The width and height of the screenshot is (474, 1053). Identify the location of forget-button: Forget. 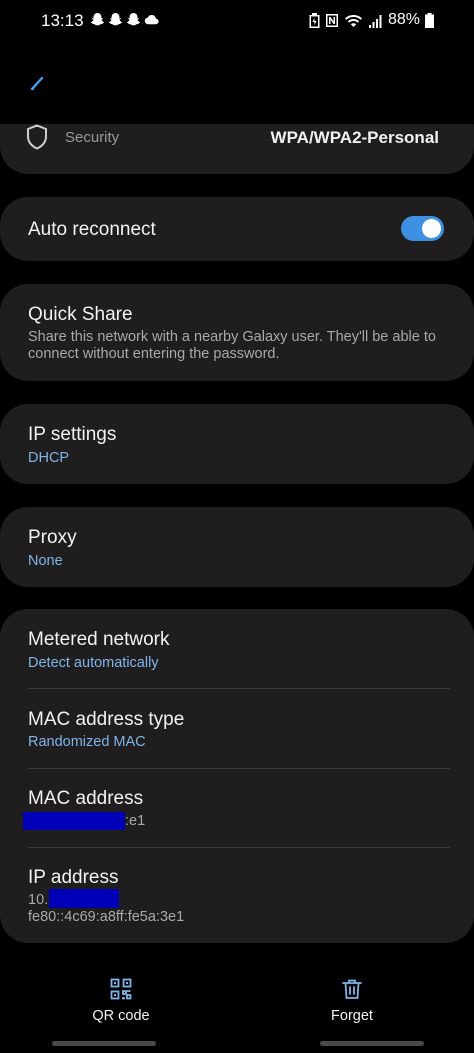
(352, 1001).